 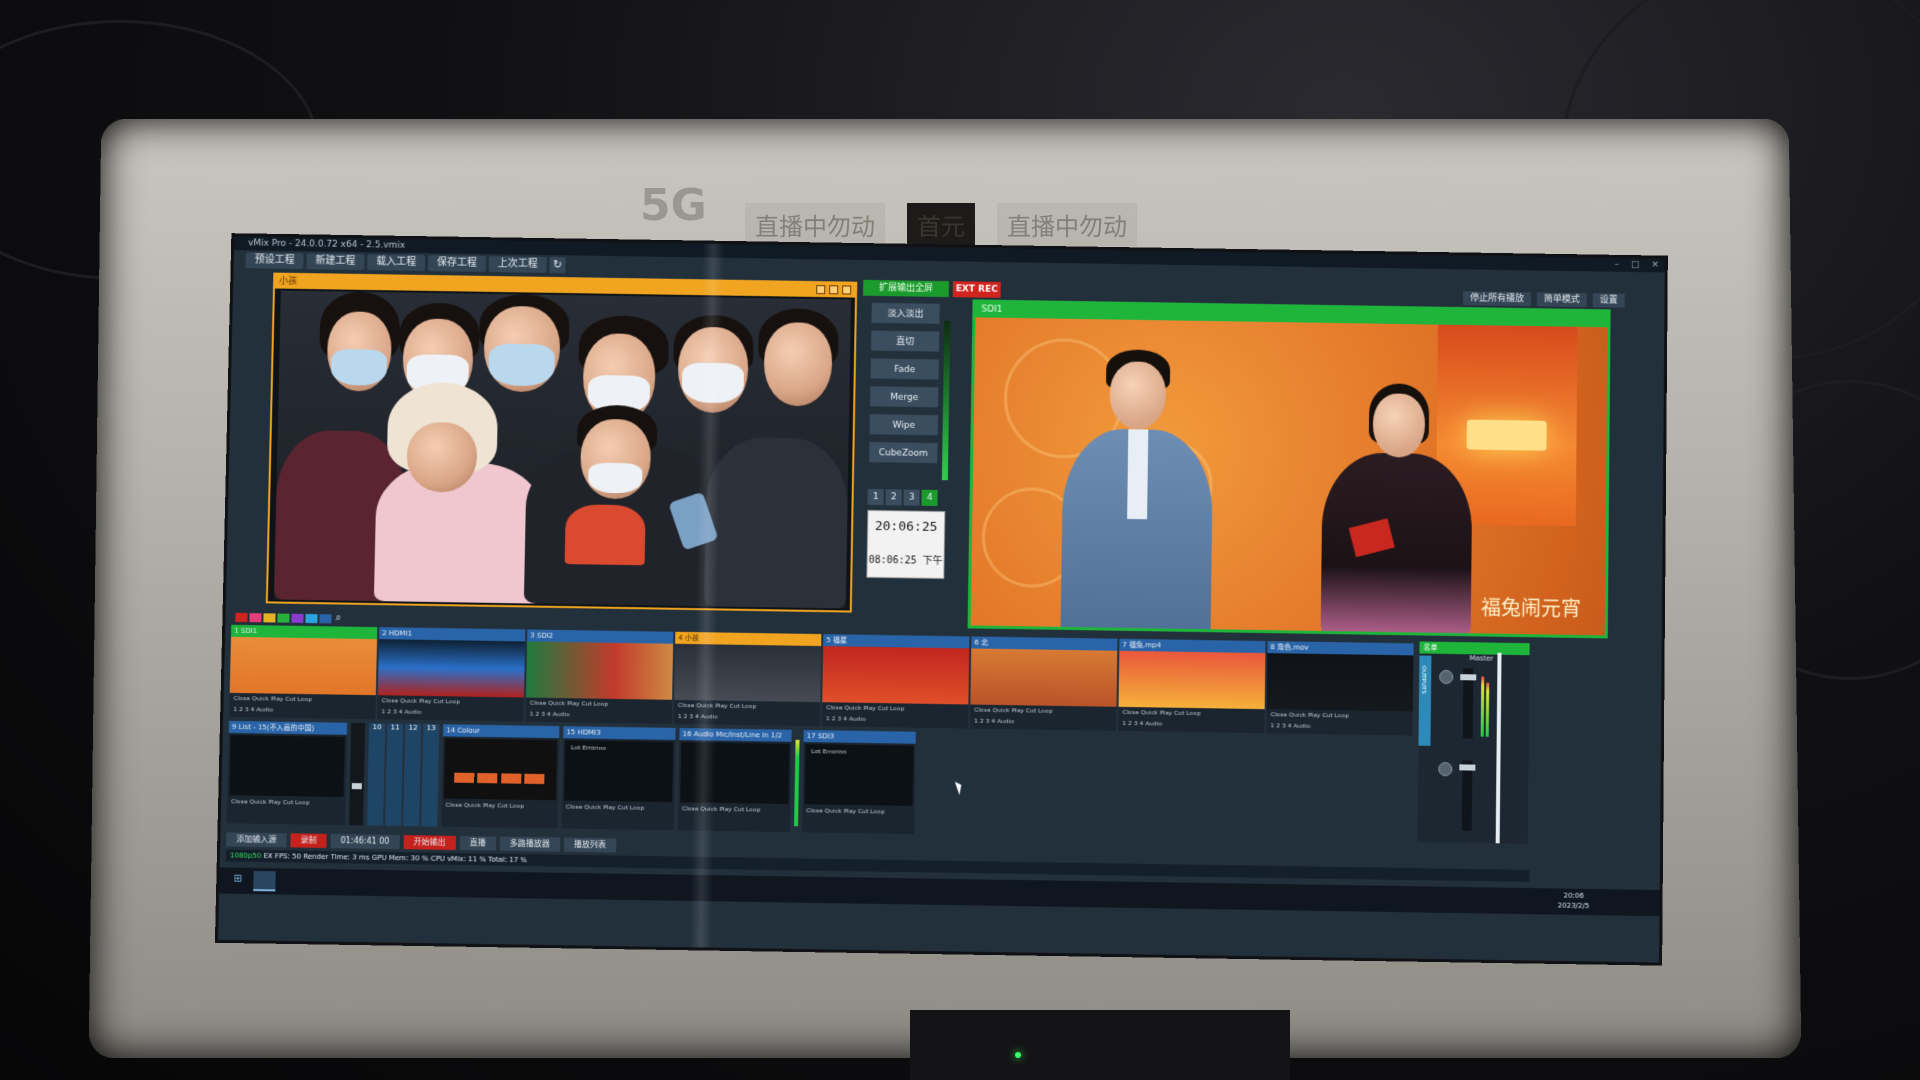 I want to click on virtual-input-11: 11, so click(x=394, y=774).